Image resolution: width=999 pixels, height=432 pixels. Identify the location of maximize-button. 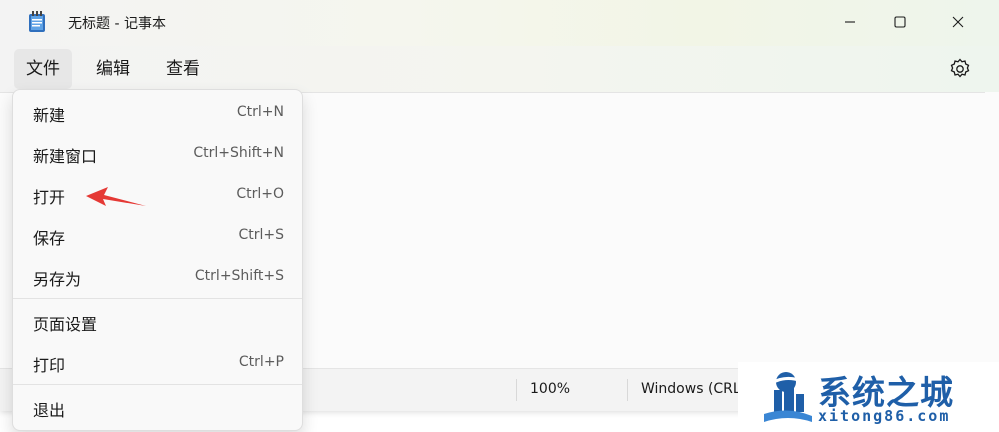
(900, 22).